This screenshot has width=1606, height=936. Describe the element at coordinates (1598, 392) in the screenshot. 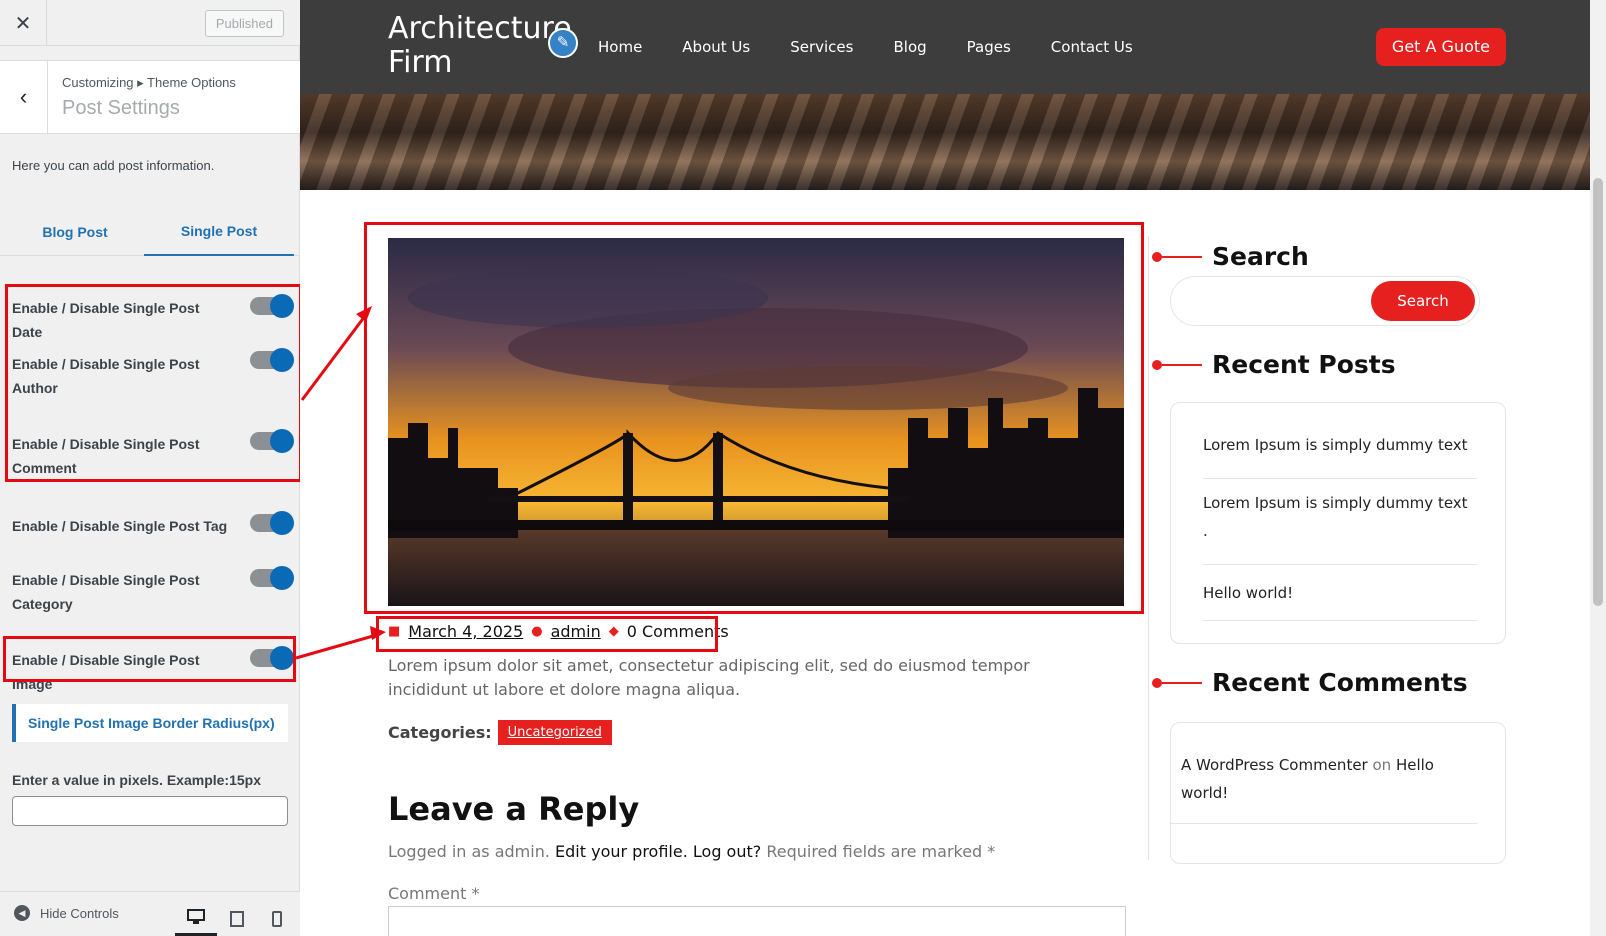

I see `scroll-thumb` at that location.